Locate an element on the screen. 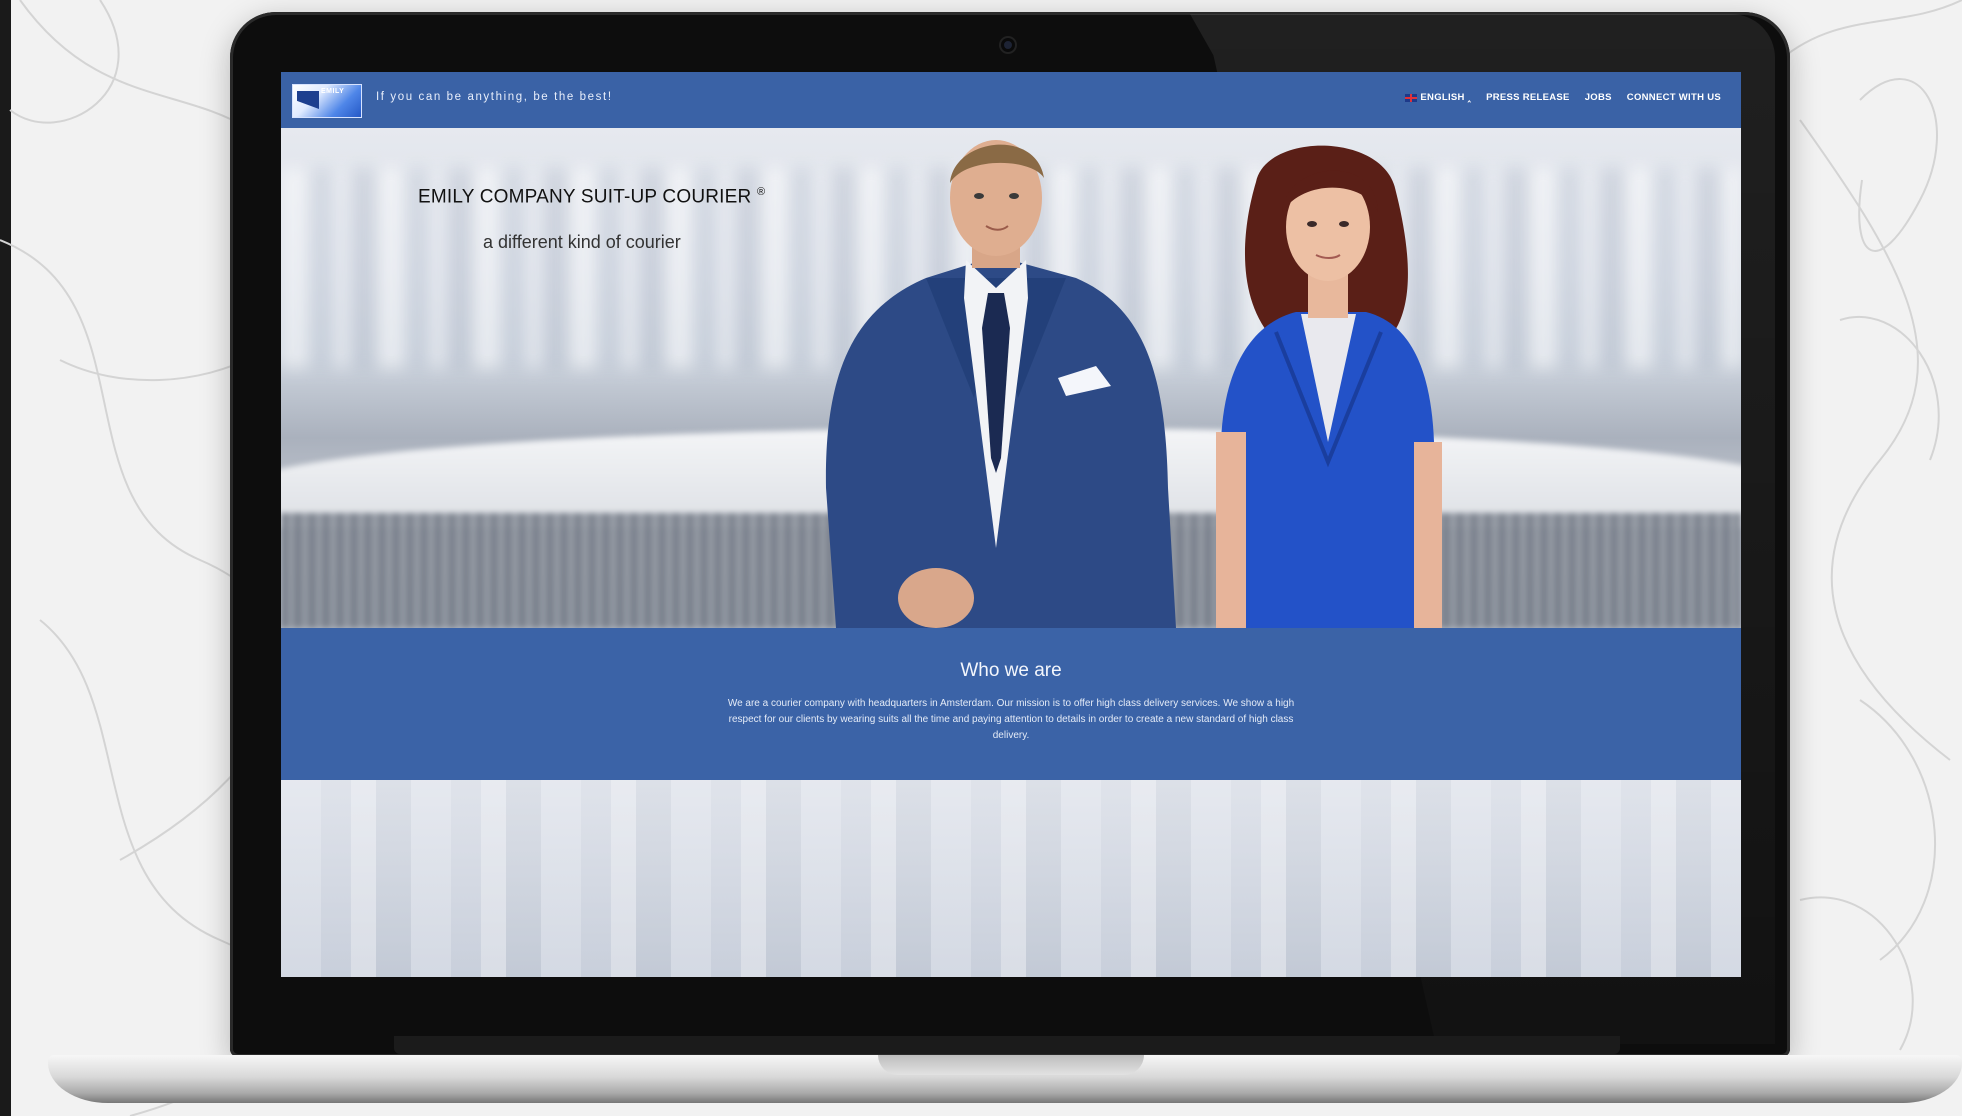  registered-mark: ® is located at coordinates (761, 192).